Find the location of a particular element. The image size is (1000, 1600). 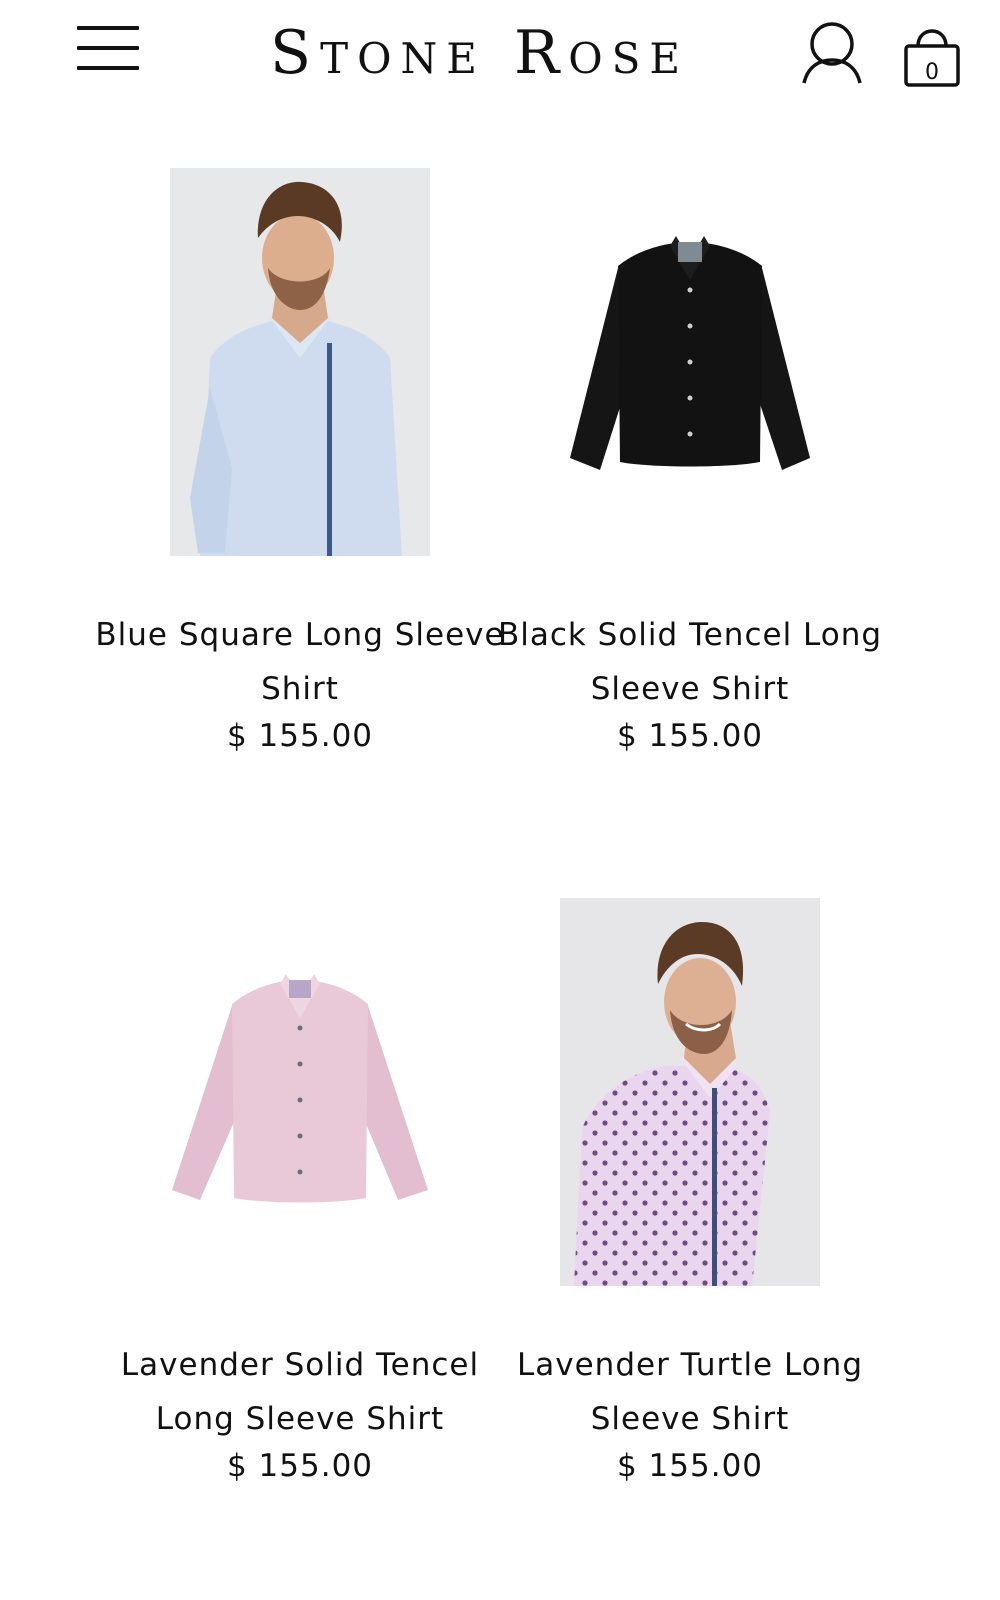

product-name: Blue Square Long Sleeve Shirt is located at coordinates (300, 662).